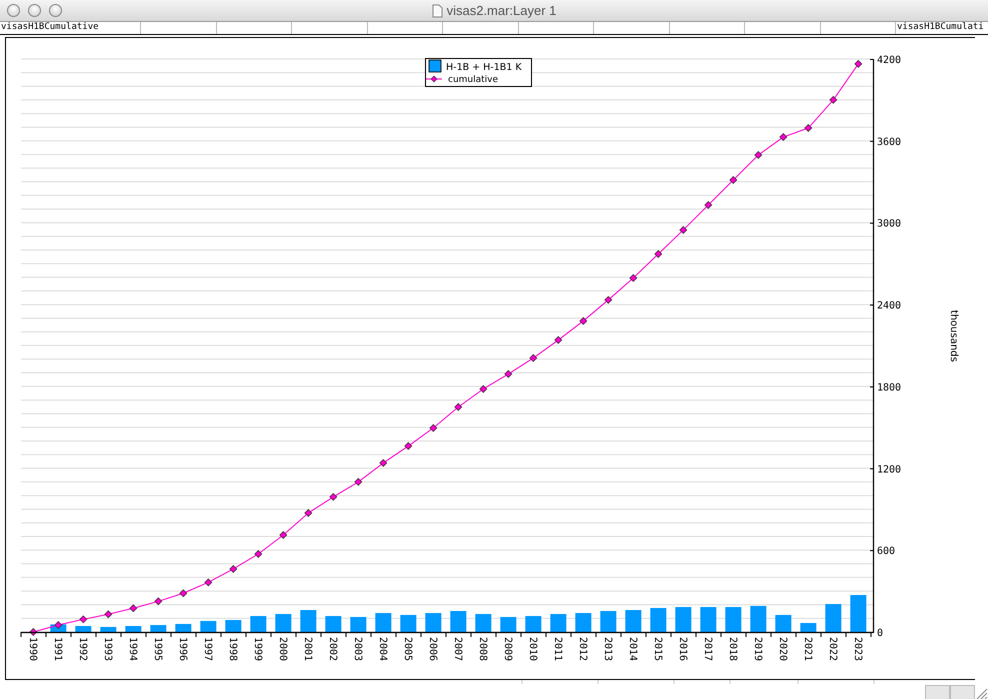  What do you see at coordinates (782, 649) in the screenshot?
I see `tick-label: 2020` at bounding box center [782, 649].